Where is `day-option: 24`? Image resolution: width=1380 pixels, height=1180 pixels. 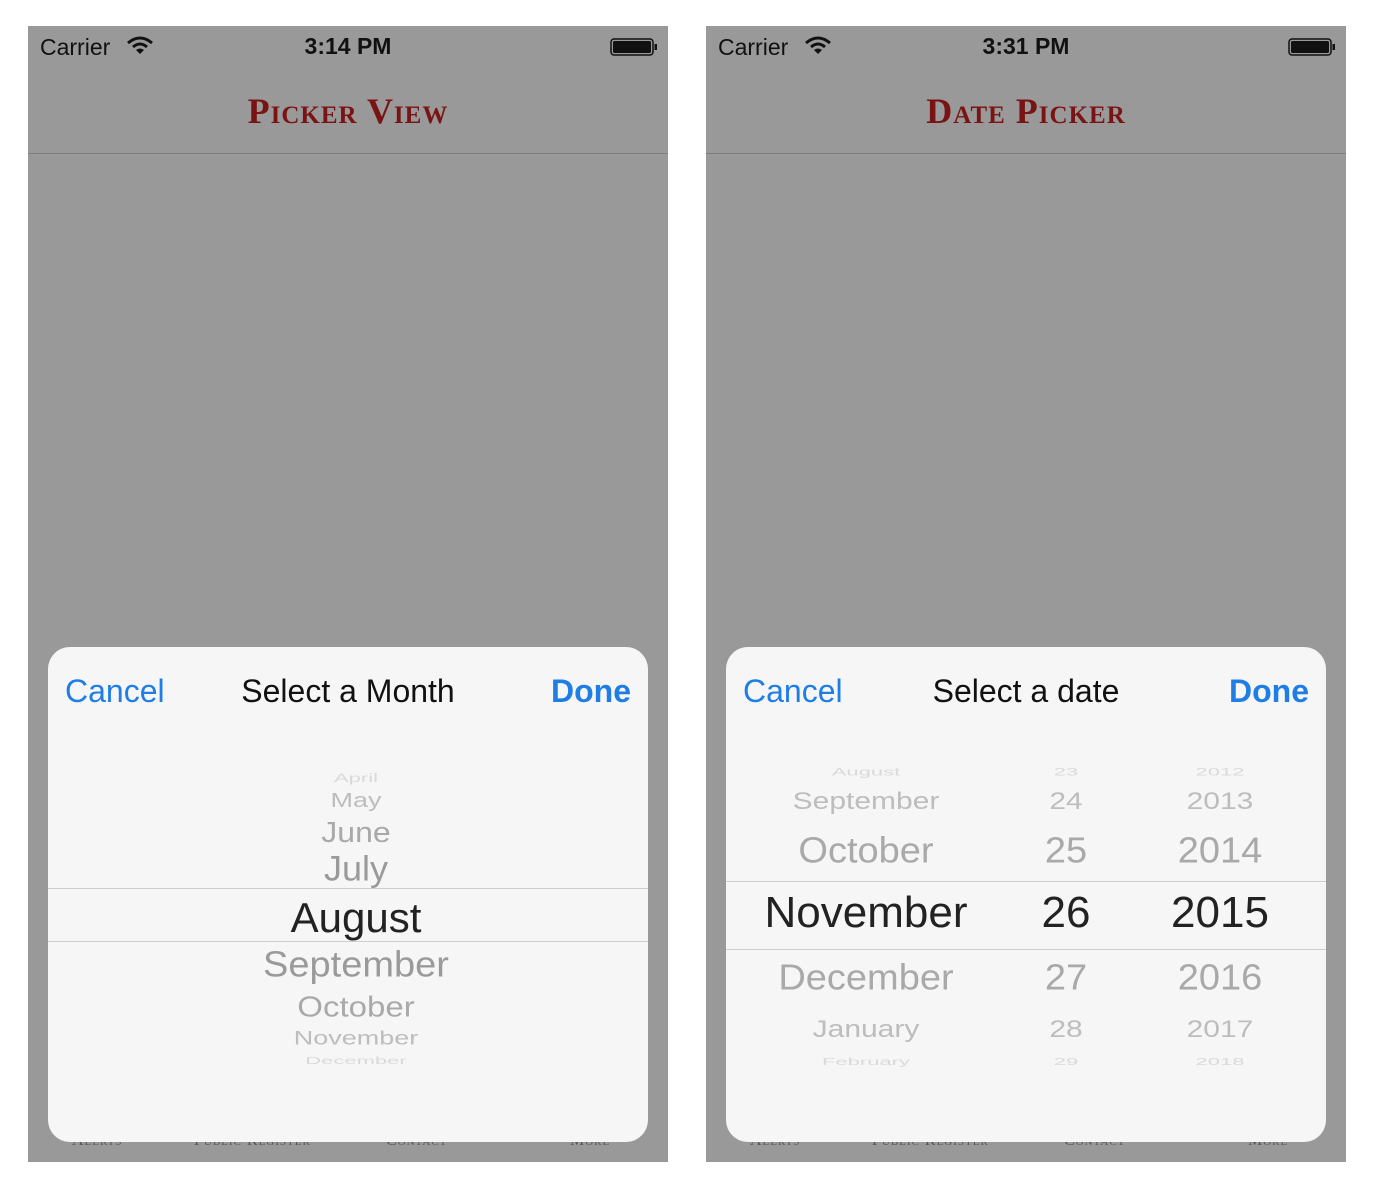
day-option: 24 is located at coordinates (1065, 802).